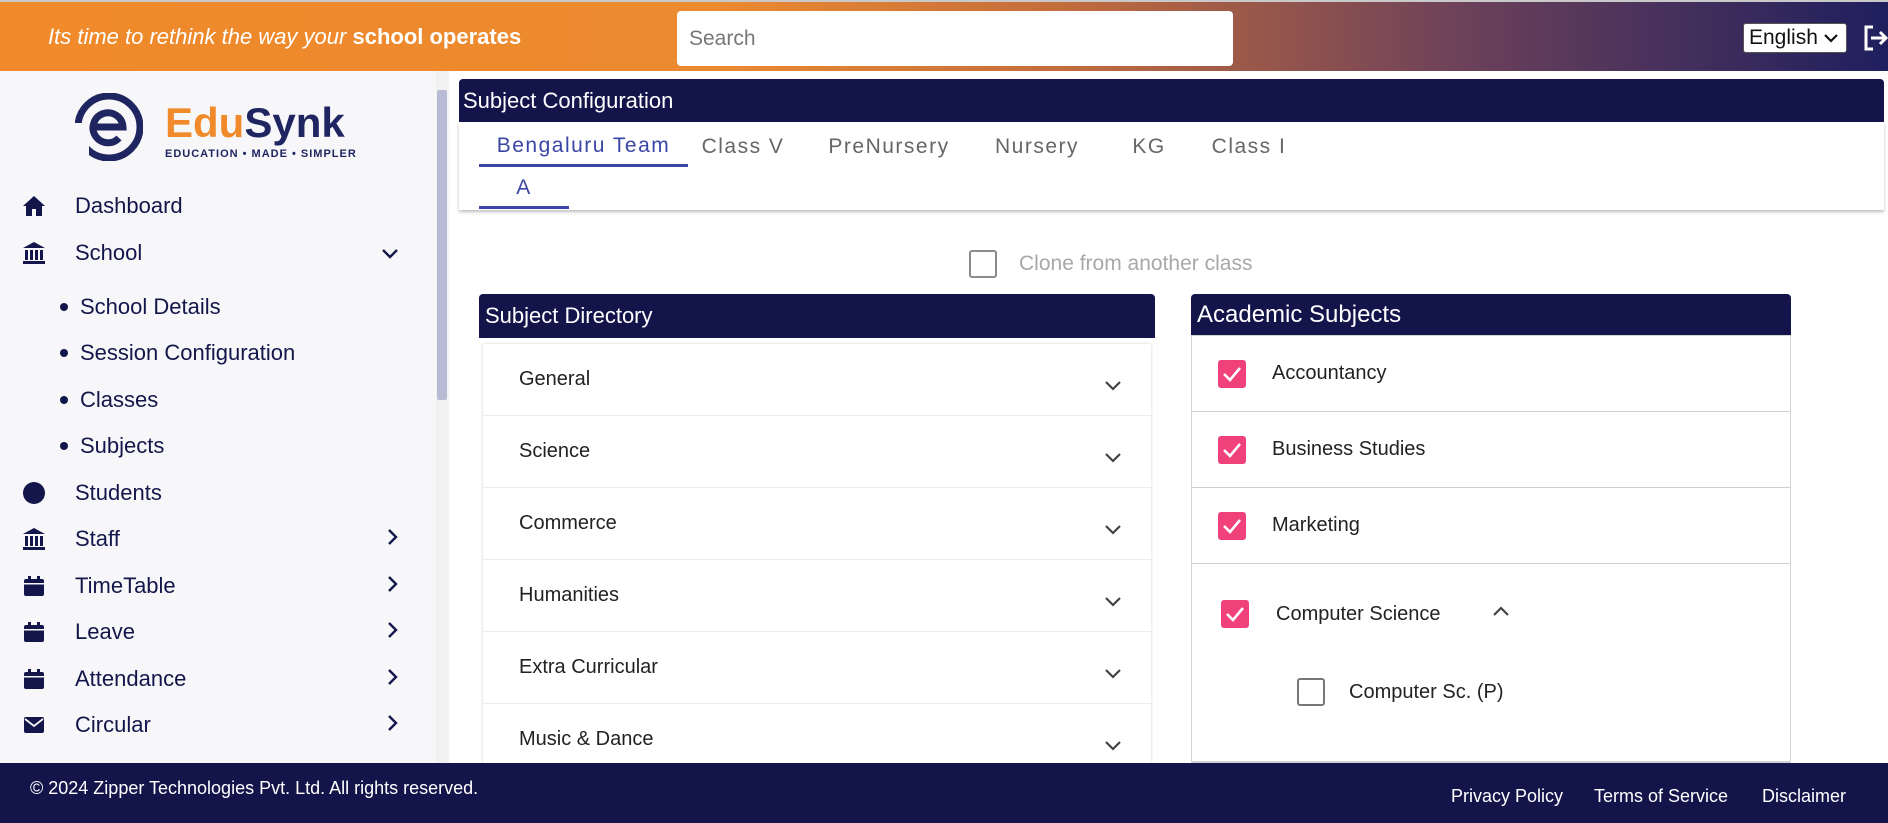  Describe the element at coordinates (889, 147) in the screenshot. I see `tab-prenursery: PreNursery` at that location.